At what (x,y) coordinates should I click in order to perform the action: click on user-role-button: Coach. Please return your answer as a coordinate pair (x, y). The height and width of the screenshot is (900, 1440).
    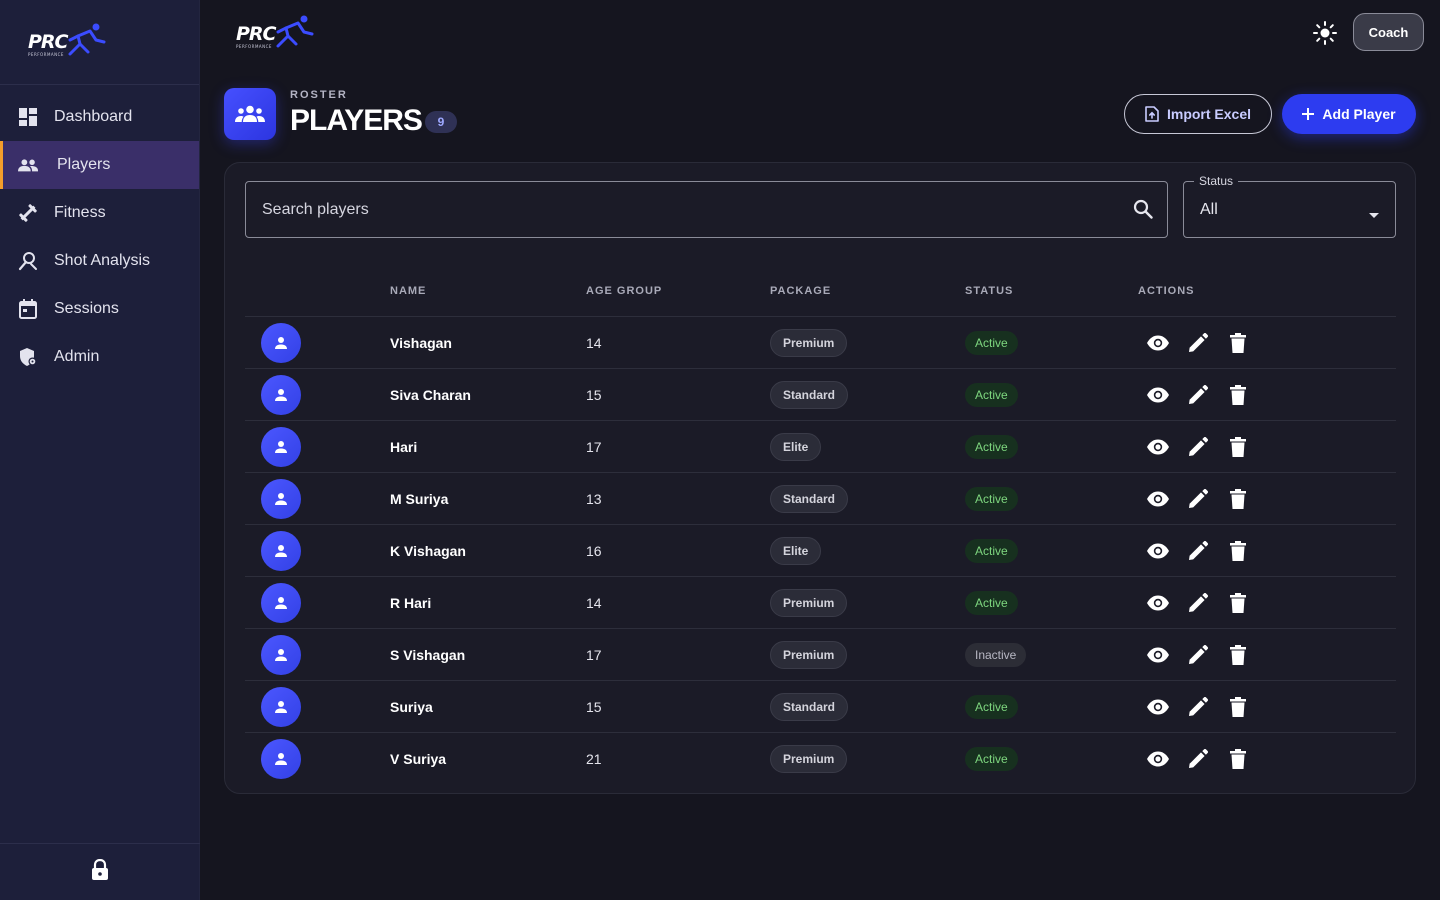
    Looking at the image, I should click on (1388, 32).